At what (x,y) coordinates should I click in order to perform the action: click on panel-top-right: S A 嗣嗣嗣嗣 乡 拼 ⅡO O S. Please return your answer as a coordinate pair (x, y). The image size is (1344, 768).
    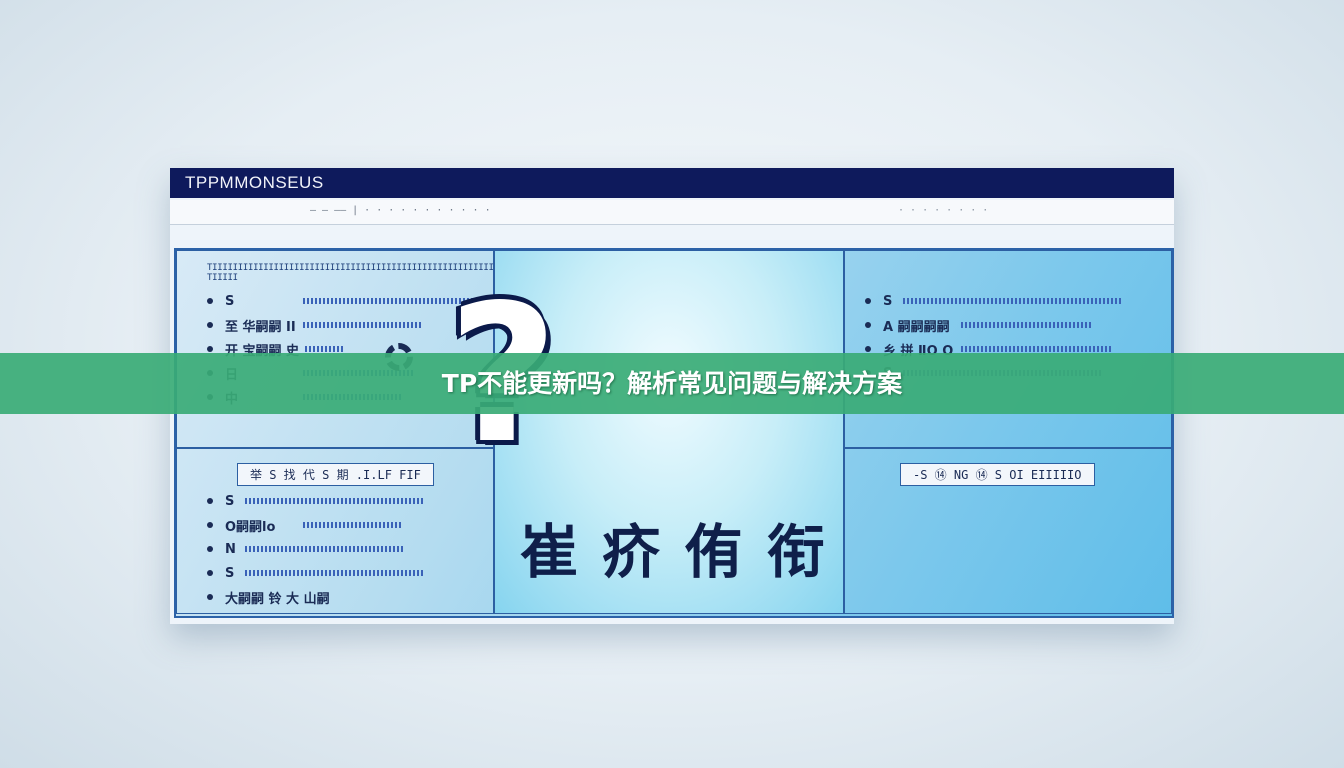
    Looking at the image, I should click on (1008, 349).